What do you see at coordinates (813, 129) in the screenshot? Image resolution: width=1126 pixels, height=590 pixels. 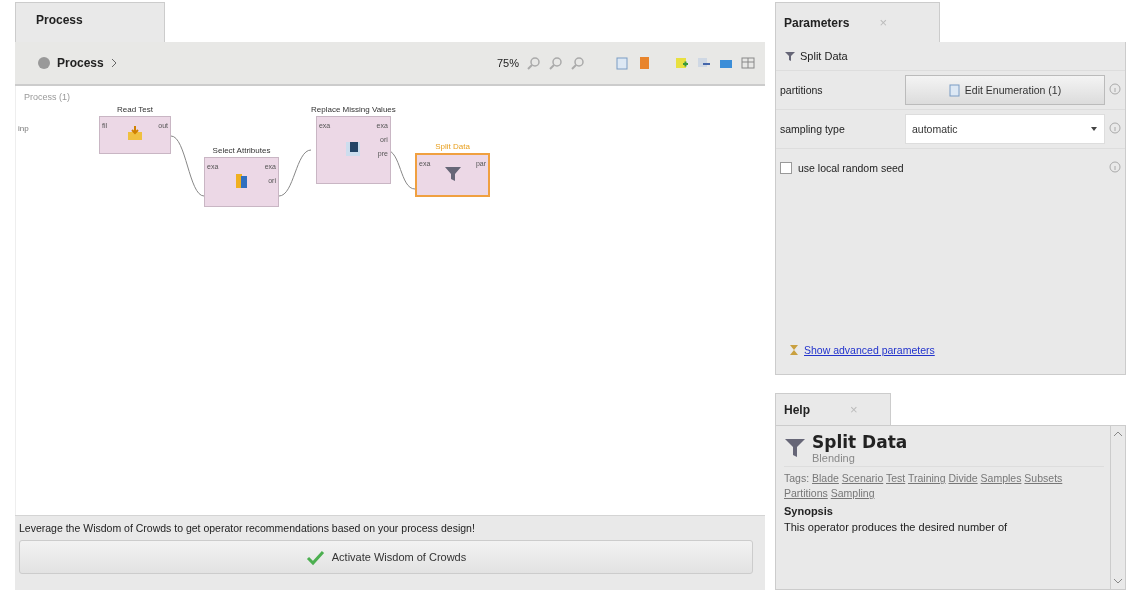 I see `parameter-label: sampling type` at bounding box center [813, 129].